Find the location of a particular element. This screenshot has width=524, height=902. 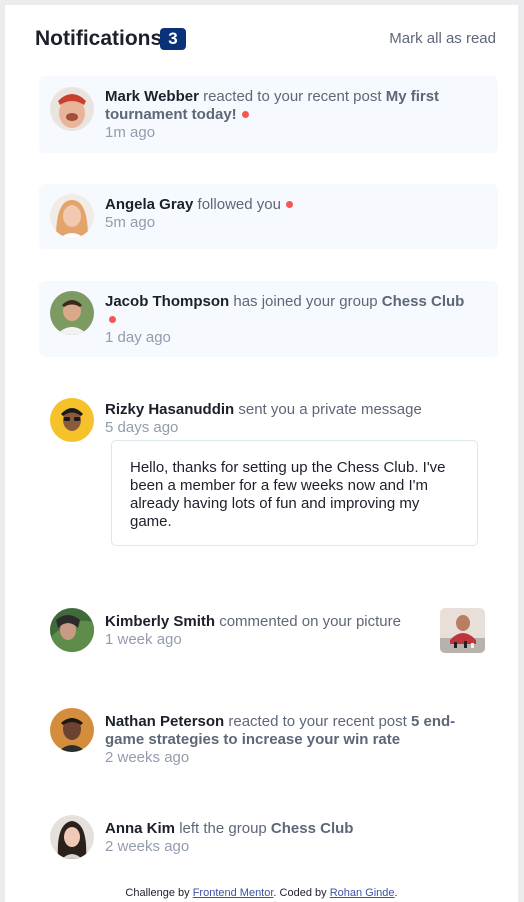

timestamp: 1 week ago is located at coordinates (143, 639).